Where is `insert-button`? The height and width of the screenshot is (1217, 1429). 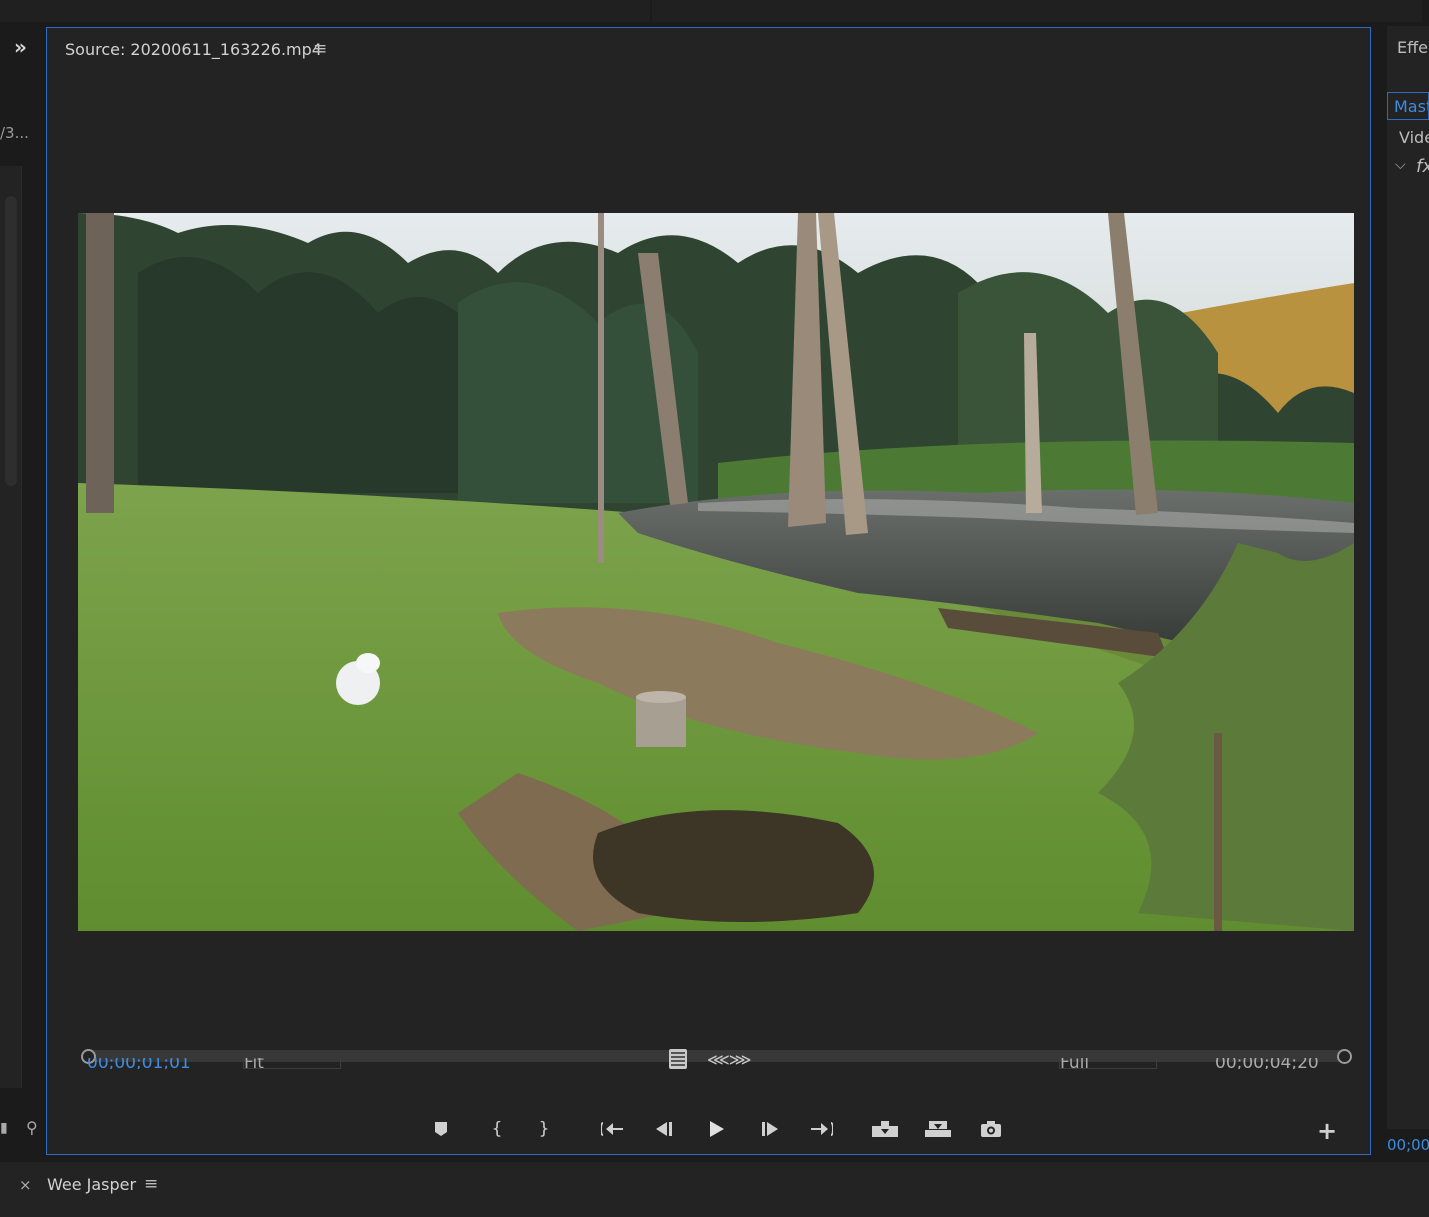
insert-button is located at coordinates (885, 1129).